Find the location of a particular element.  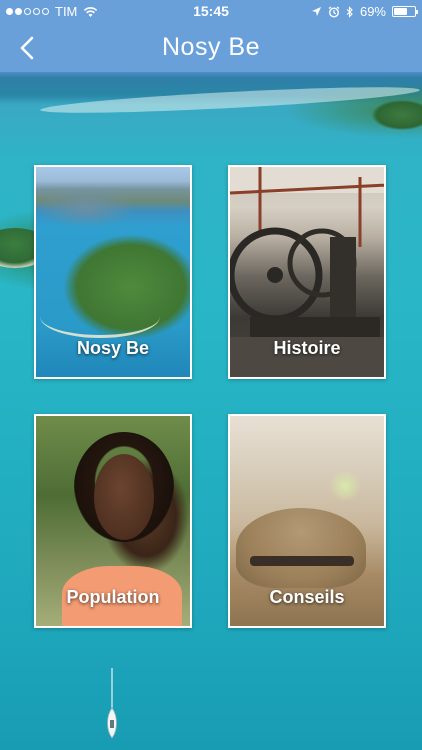

navigation-bar: Nosy Be is located at coordinates (211, 48).